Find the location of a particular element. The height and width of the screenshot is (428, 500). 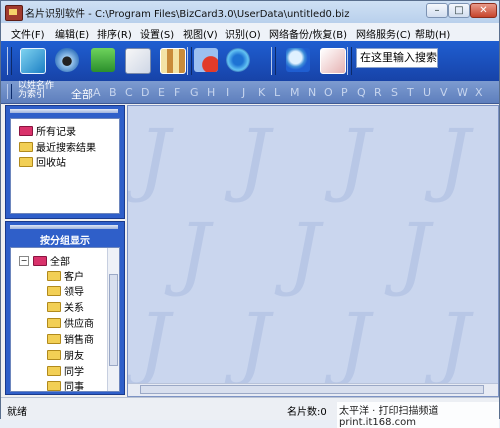

toolbar-grip is located at coordinates (9, 61).